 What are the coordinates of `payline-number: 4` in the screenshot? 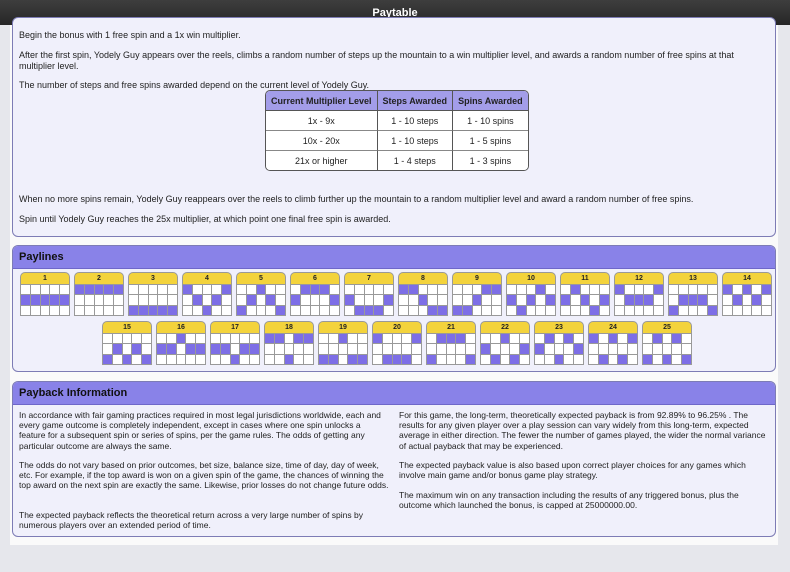 It's located at (207, 278).